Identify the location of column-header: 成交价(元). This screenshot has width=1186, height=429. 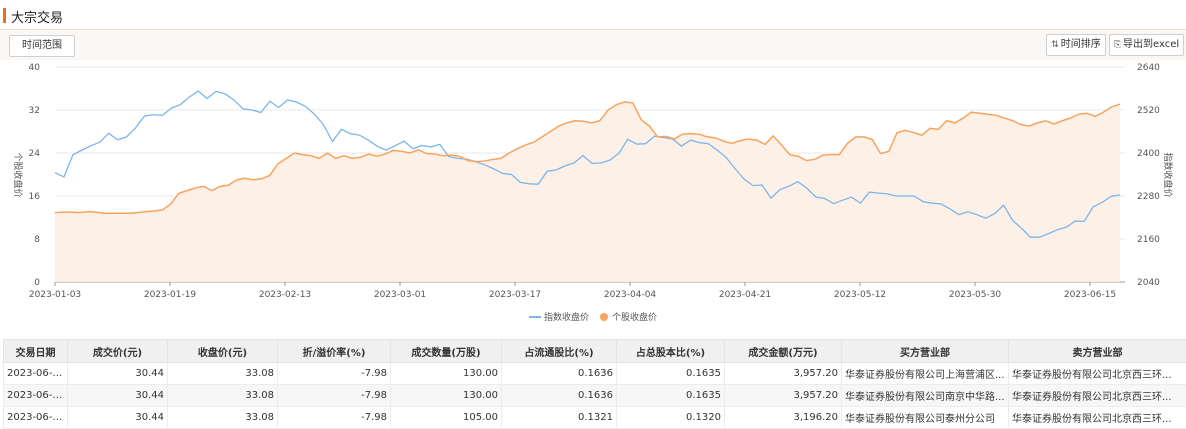
(118, 351).